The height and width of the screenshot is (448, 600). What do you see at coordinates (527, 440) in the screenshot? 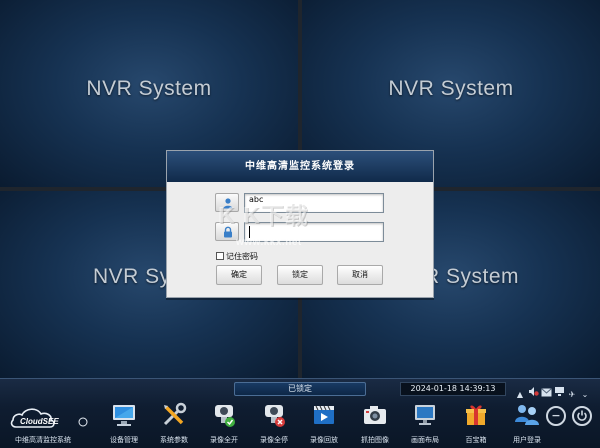
I see `toolbar-item-label: 用户登录` at bounding box center [527, 440].